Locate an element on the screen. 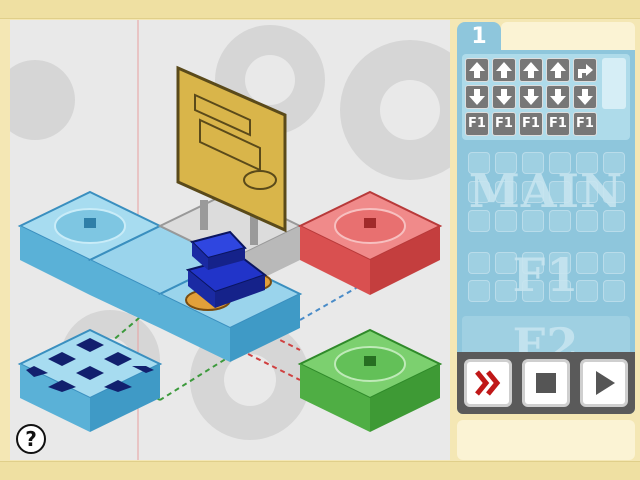 This screenshot has width=640, height=480. level-tab: 1 is located at coordinates (479, 37).